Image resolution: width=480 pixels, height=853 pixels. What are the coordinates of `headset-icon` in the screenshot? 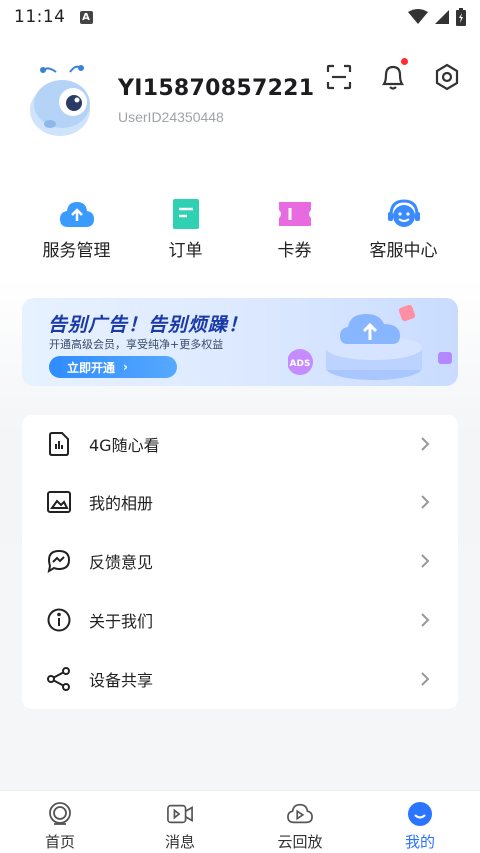 It's located at (404, 214).